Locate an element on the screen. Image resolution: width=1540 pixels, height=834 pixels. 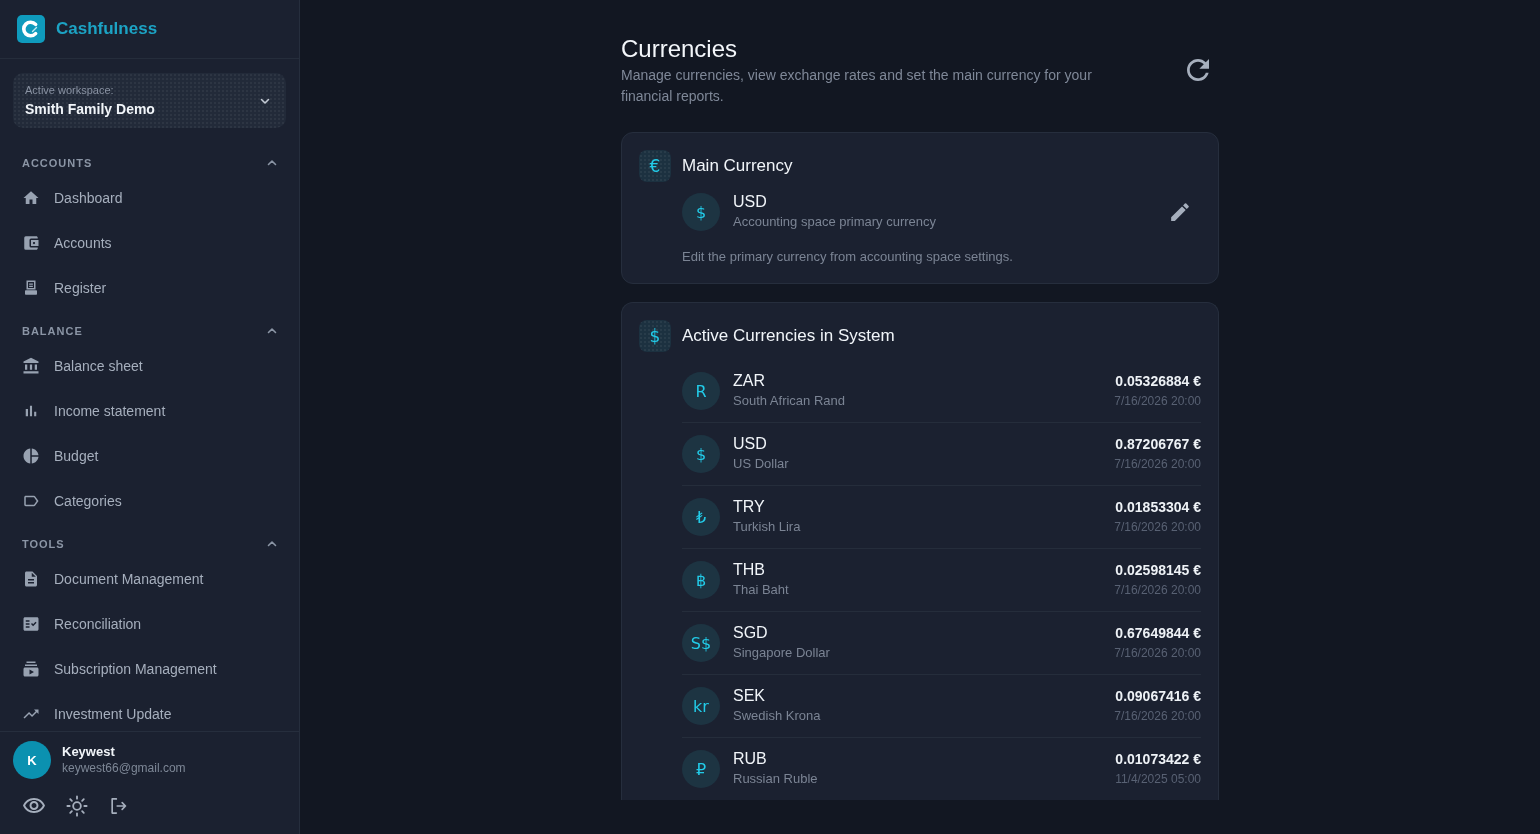
exchange-rate: 0.05326884 € is located at coordinates (1158, 381).